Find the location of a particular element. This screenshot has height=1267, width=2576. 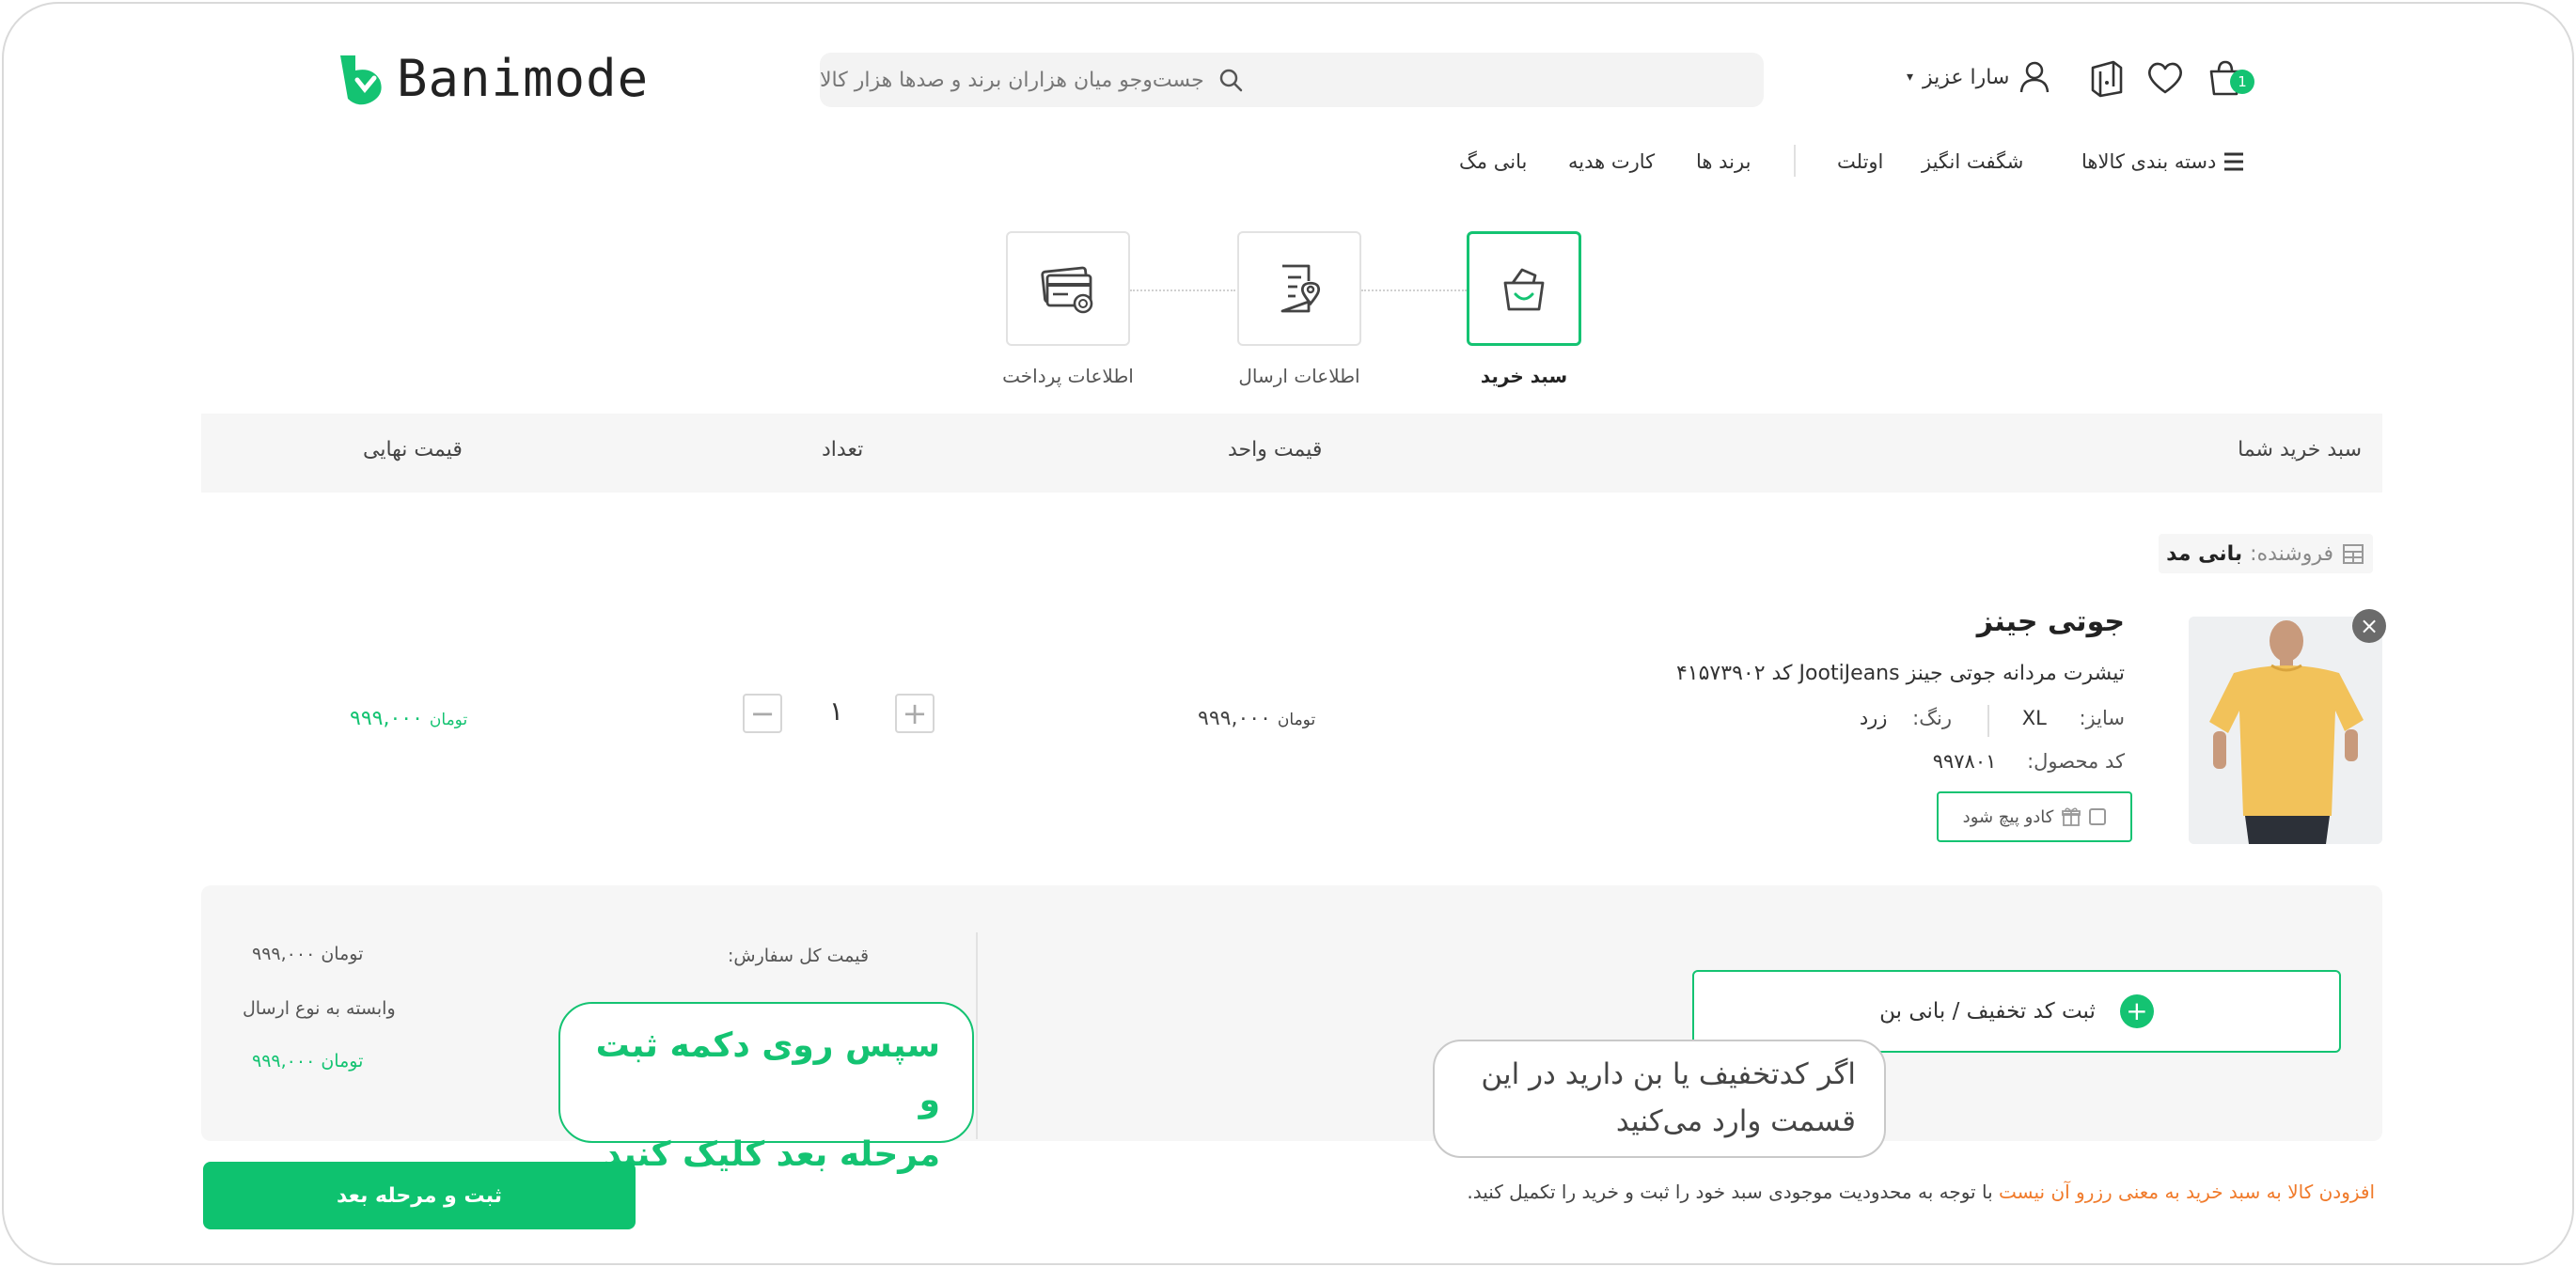

site-logo: Banimode is located at coordinates (492, 78).